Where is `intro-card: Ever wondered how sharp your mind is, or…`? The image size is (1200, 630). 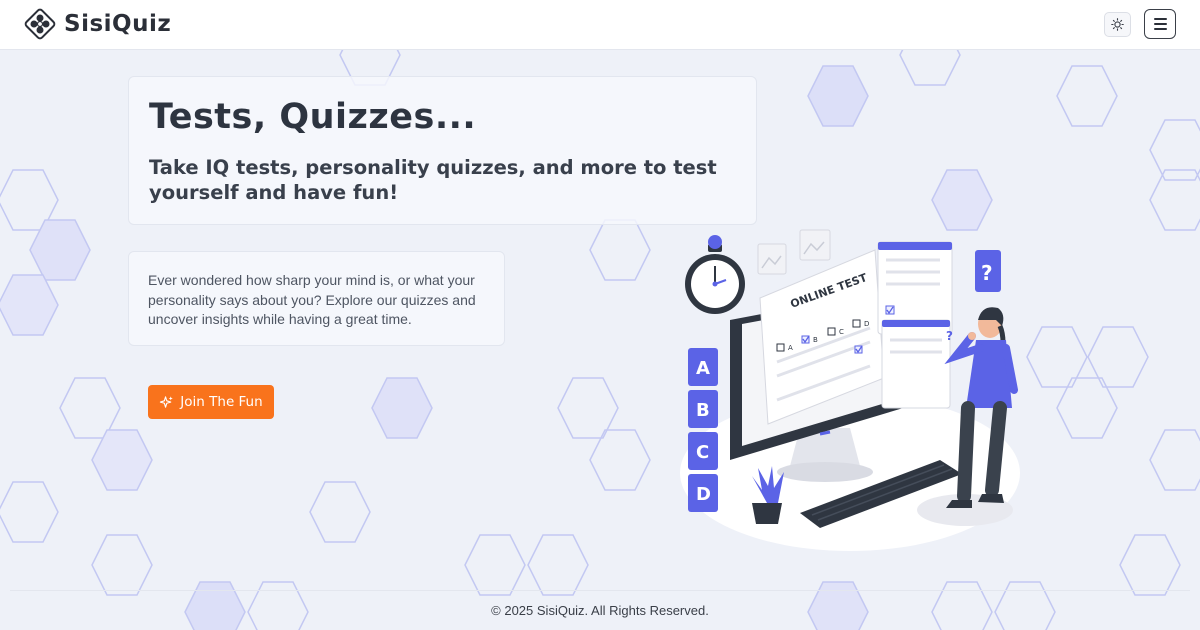 intro-card: Ever wondered how sharp your mind is, or… is located at coordinates (316, 298).